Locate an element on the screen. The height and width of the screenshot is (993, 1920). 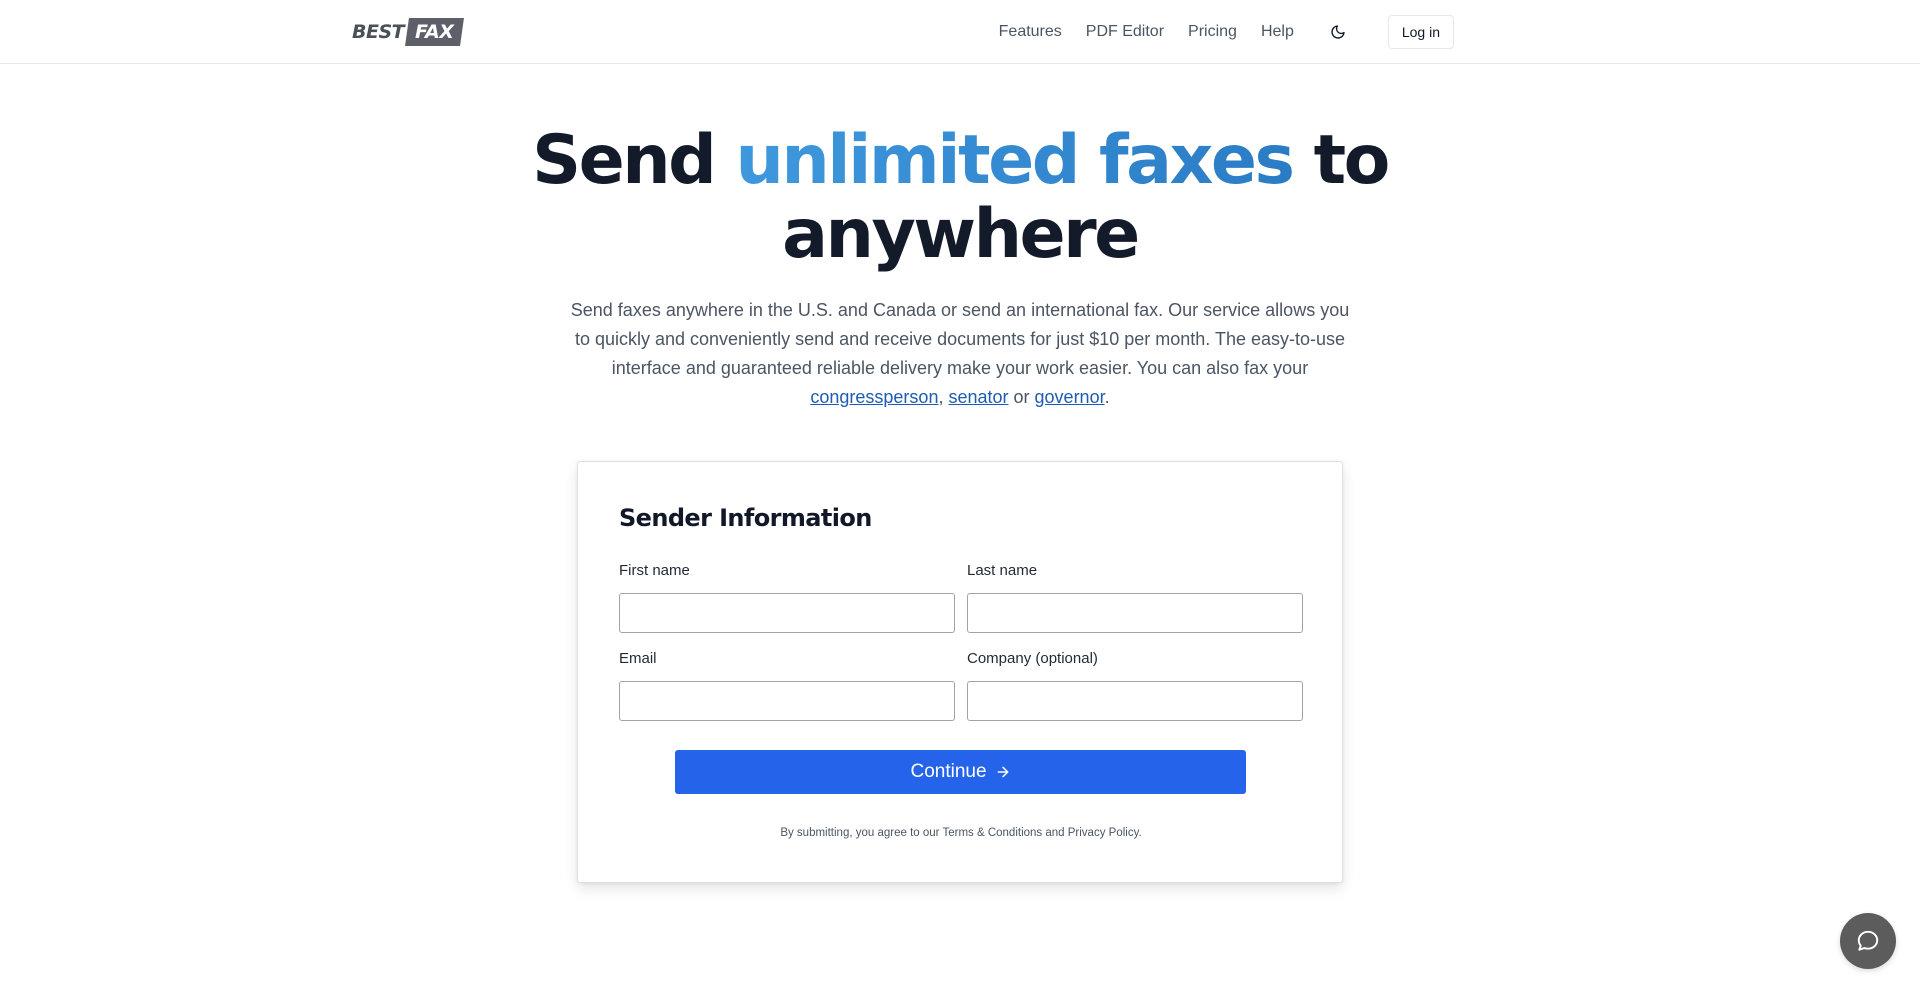
email-field: Email is located at coordinates (787, 685).